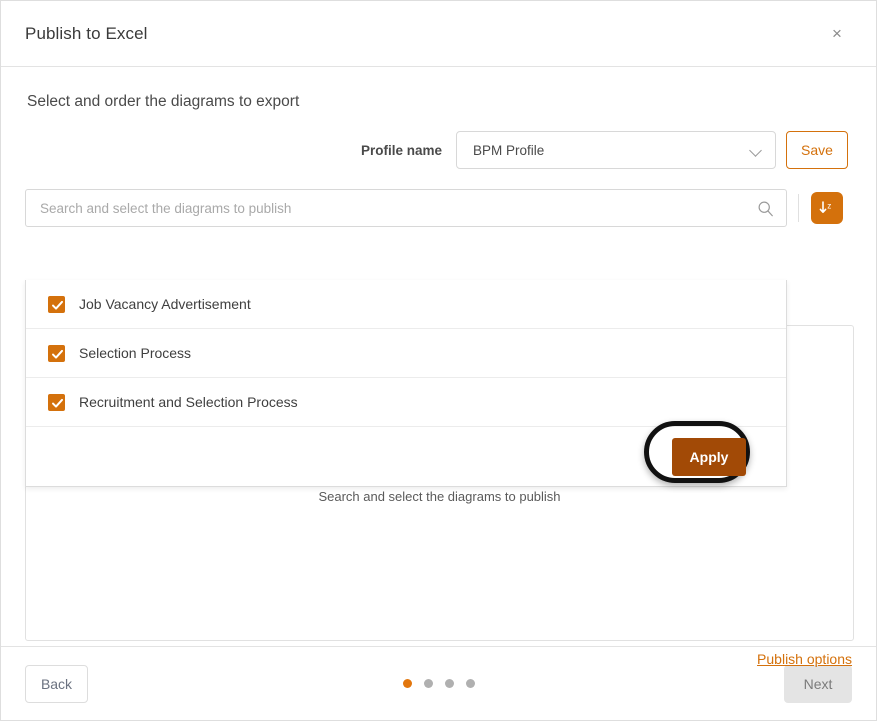 This screenshot has height=721, width=877. Describe the element at coordinates (765, 208) in the screenshot. I see `search-icon` at that location.